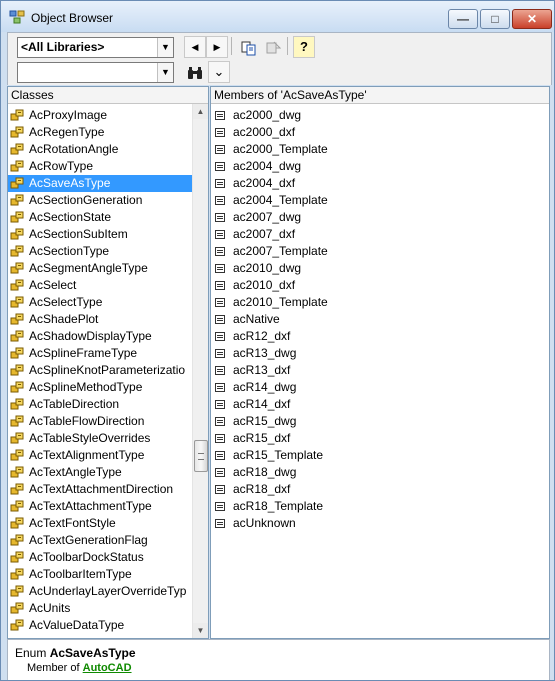  Describe the element at coordinates (277, 16) in the screenshot. I see `title-bar: Object Browser — □ ✕` at that location.